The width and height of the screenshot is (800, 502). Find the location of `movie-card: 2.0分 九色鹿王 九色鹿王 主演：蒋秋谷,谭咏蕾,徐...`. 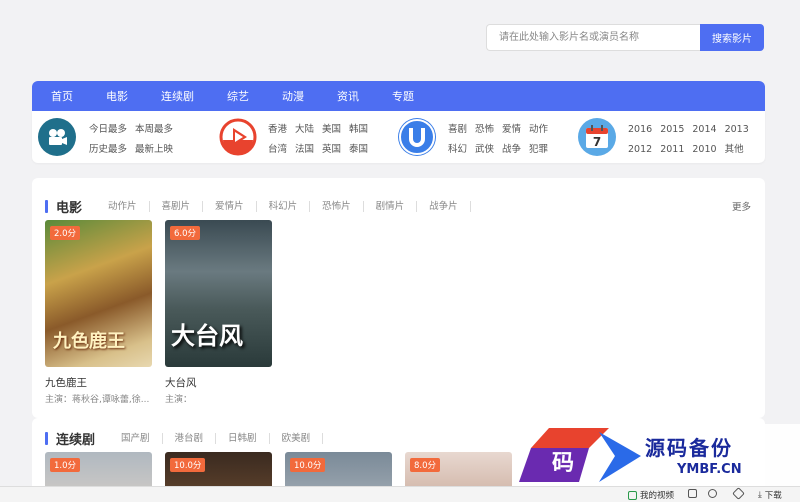

movie-card: 2.0分 九色鹿王 九色鹿王 主演：蒋秋谷,谭咏蕾,徐... is located at coordinates (98, 312).